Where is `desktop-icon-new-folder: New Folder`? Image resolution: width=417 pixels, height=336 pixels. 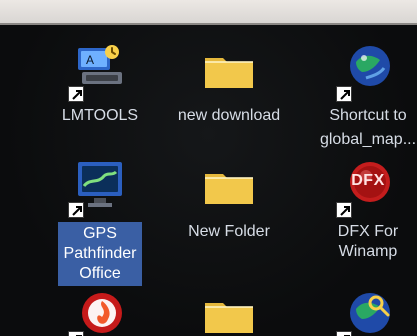 desktop-icon-new-folder: New Folder is located at coordinates (229, 200).